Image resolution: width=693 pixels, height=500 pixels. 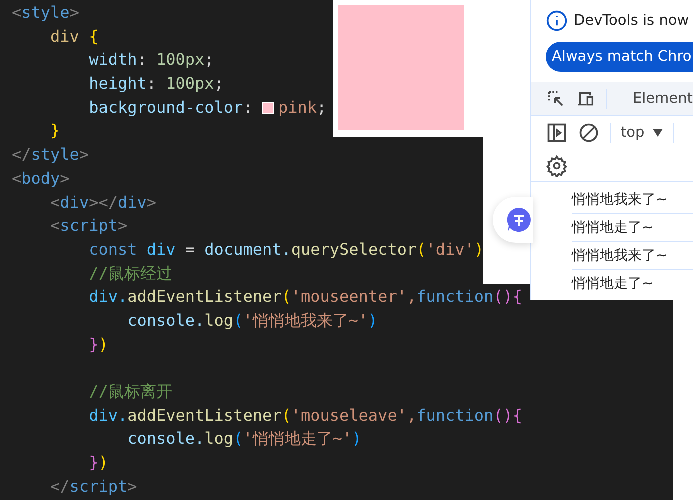 What do you see at coordinates (305, 415) in the screenshot?
I see `code-line: div.addEventListener('mouseleave',function(){` at bounding box center [305, 415].